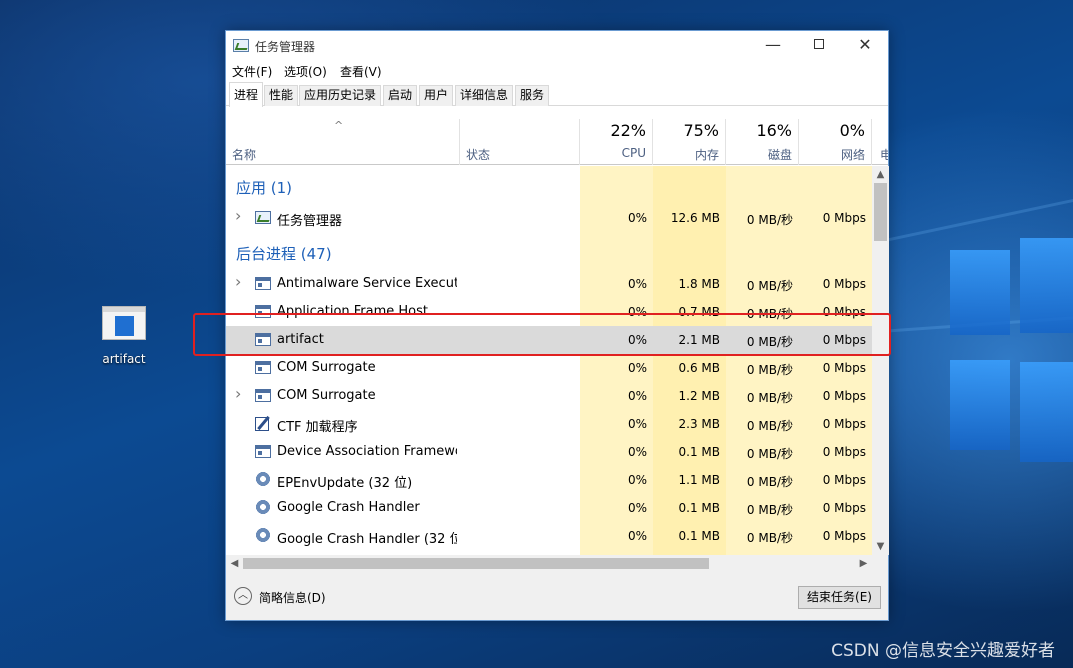 This screenshot has height=668, width=1073. Describe the element at coordinates (343, 142) in the screenshot. I see `column-name: ^ 名称` at that location.